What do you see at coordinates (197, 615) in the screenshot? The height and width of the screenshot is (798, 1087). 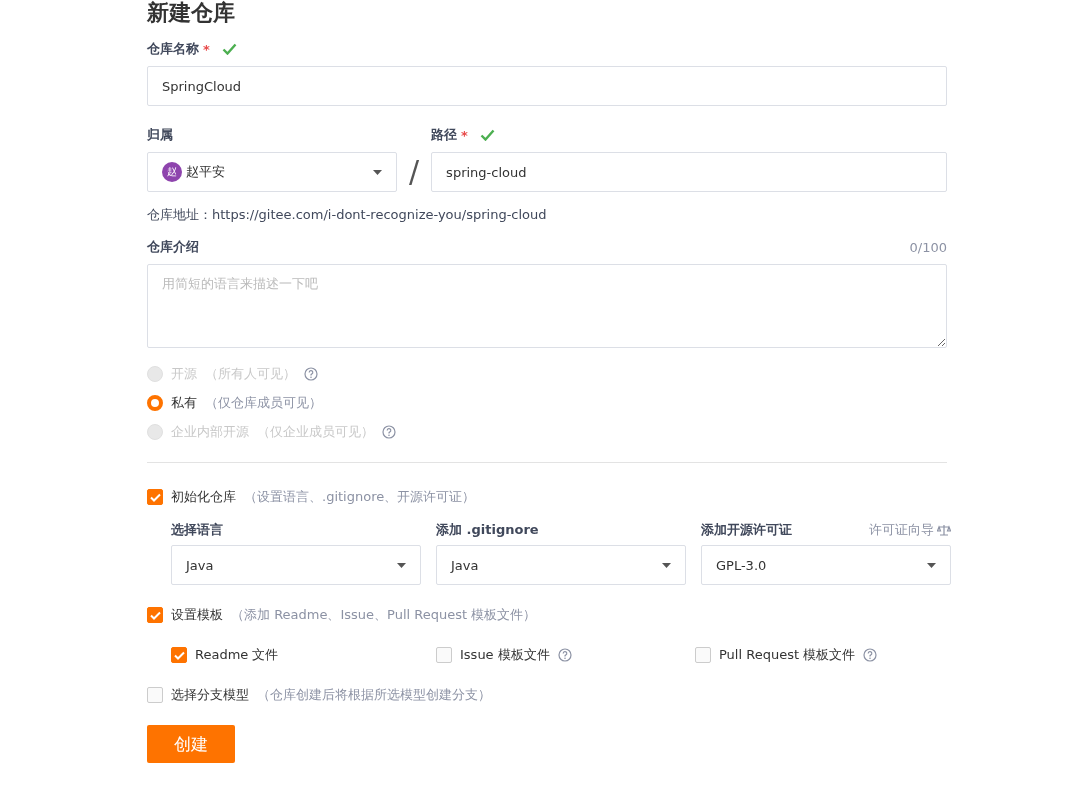 I see `checkbox-label: 设置模板` at bounding box center [197, 615].